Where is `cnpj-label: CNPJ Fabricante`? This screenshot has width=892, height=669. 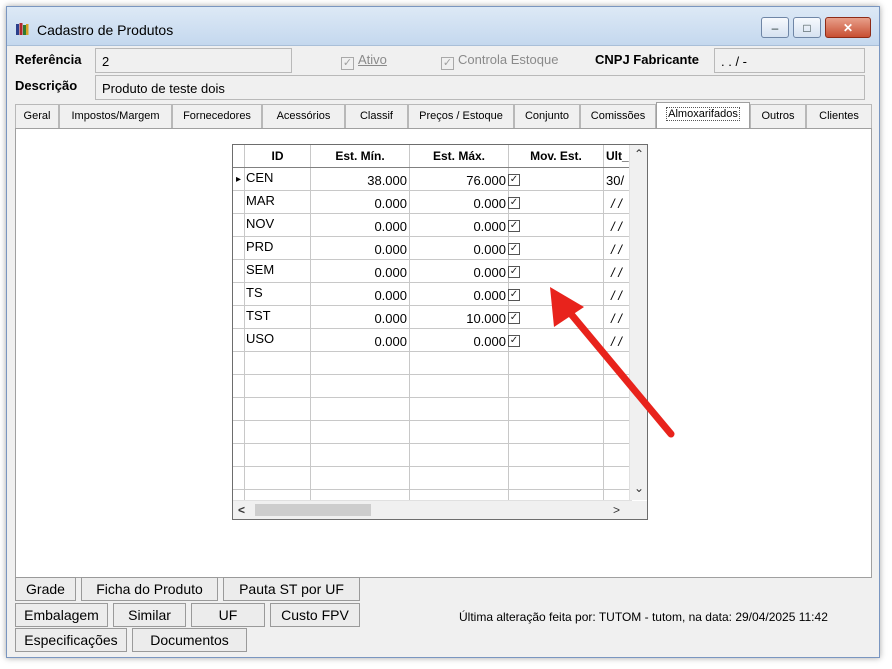 cnpj-label: CNPJ Fabricante is located at coordinates (647, 59).